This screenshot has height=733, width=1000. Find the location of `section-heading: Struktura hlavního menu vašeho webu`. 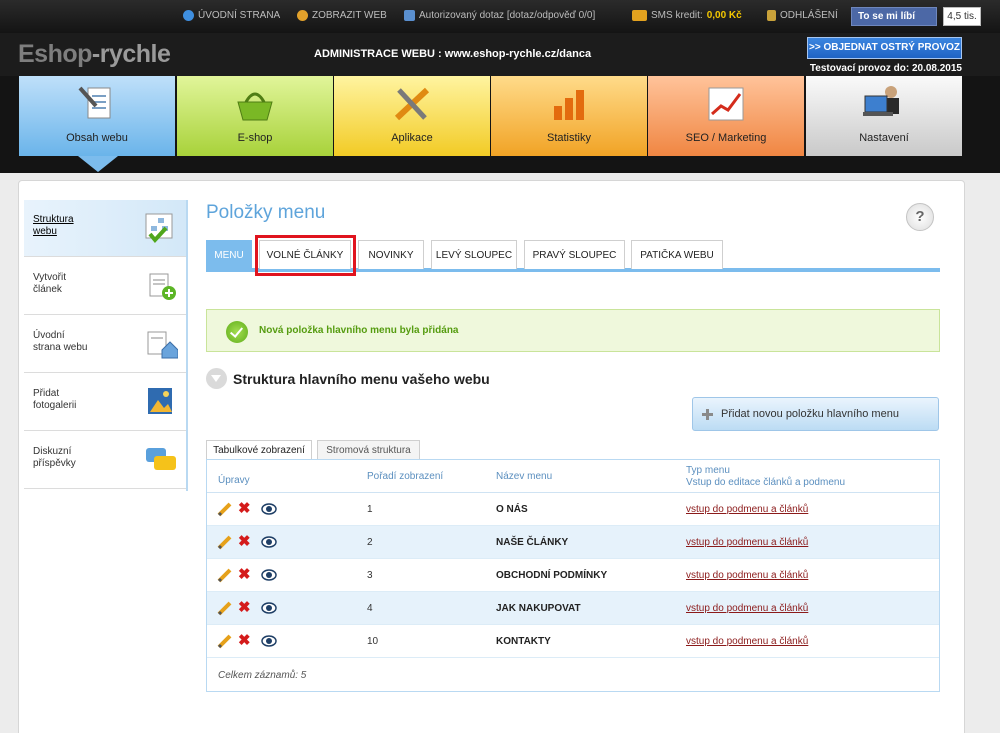

section-heading: Struktura hlavního menu vašeho webu is located at coordinates (348, 378).